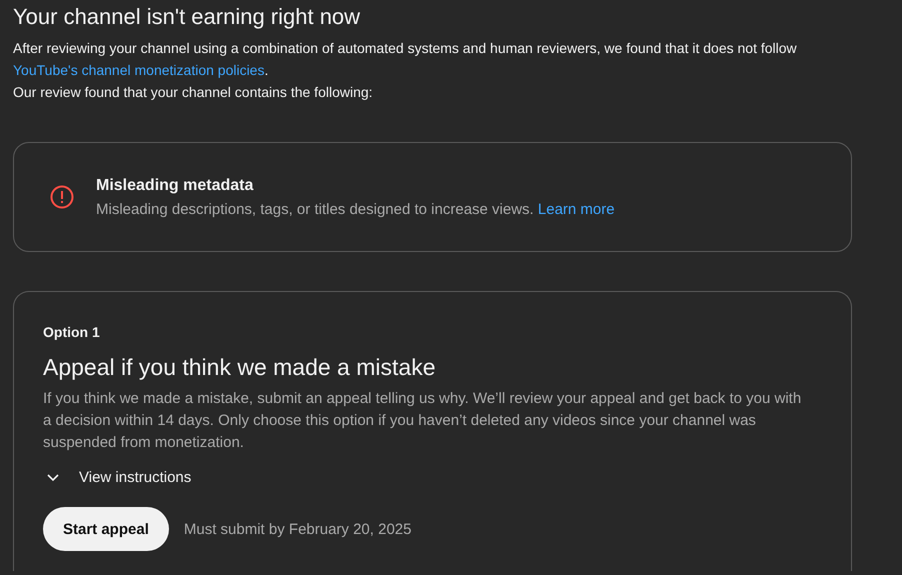  Describe the element at coordinates (298, 529) in the screenshot. I see `deadline-text: Must submit by February 20, 2025` at that location.